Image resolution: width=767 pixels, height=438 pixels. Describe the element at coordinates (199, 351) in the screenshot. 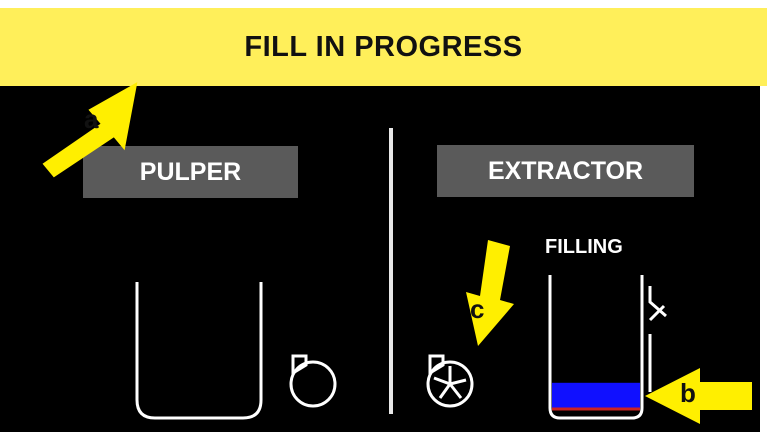

I see `pulper-tank-icon` at that location.